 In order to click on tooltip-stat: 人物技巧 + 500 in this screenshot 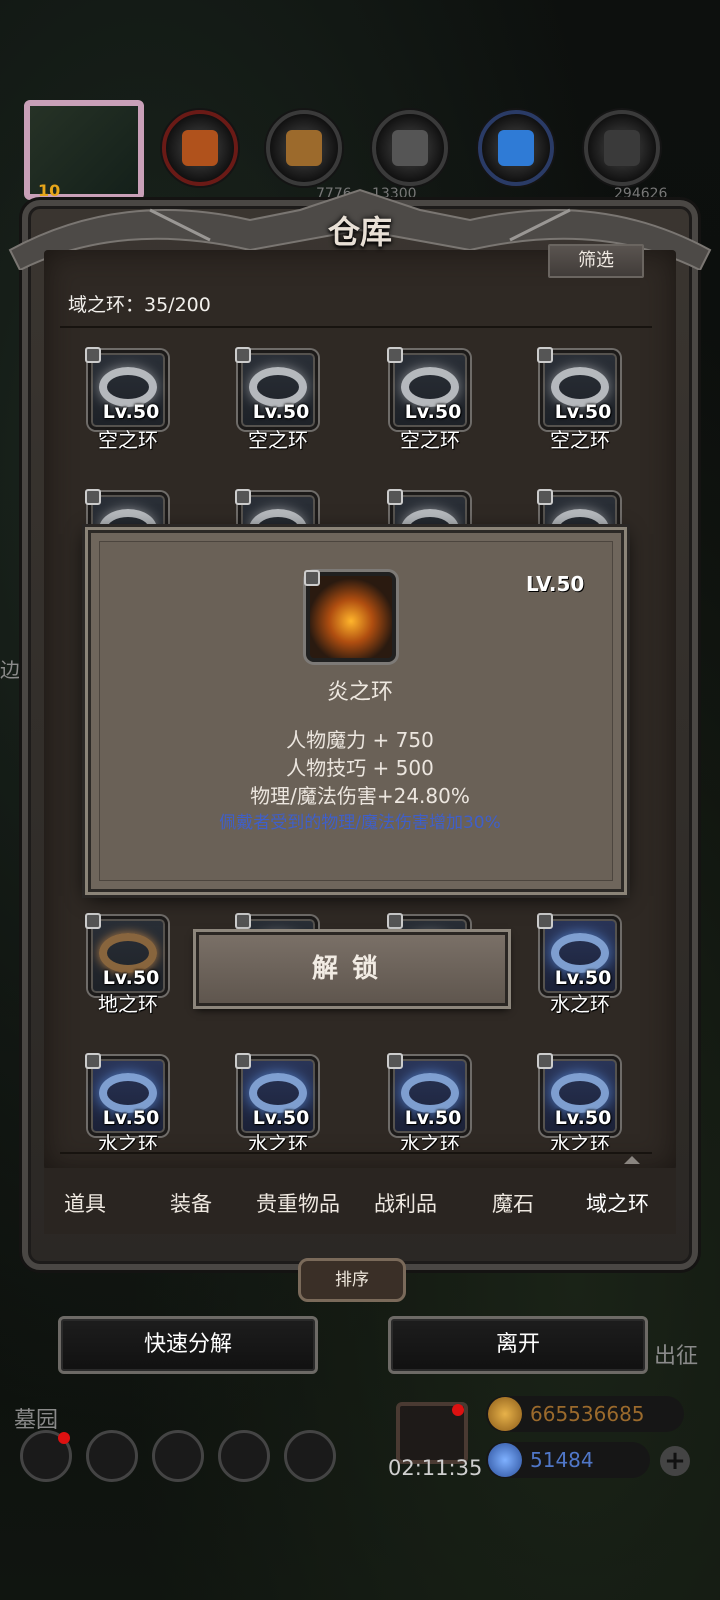, I will do `click(360, 768)`.